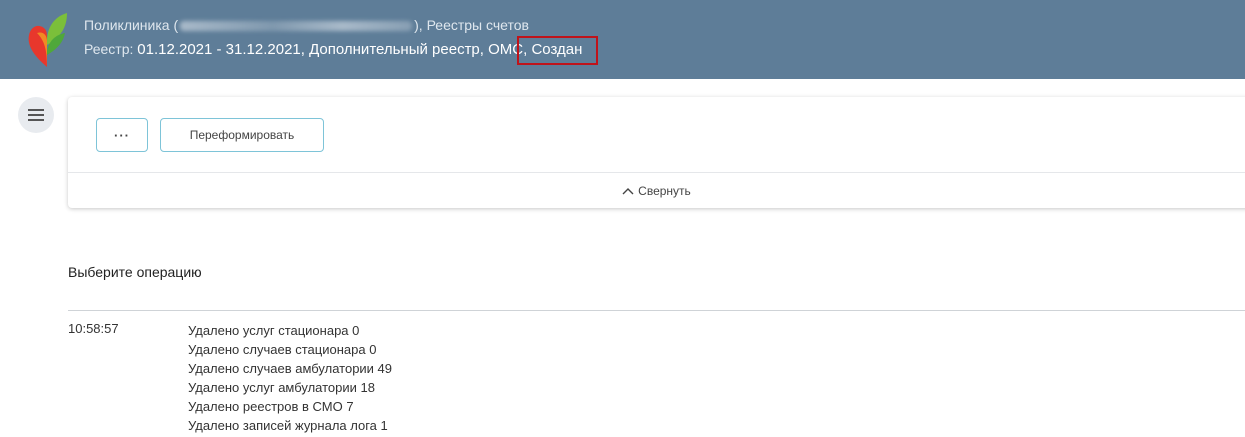  Describe the element at coordinates (290, 368) in the screenshot. I see `log-line: Удалено случаев амбулатории 49` at that location.